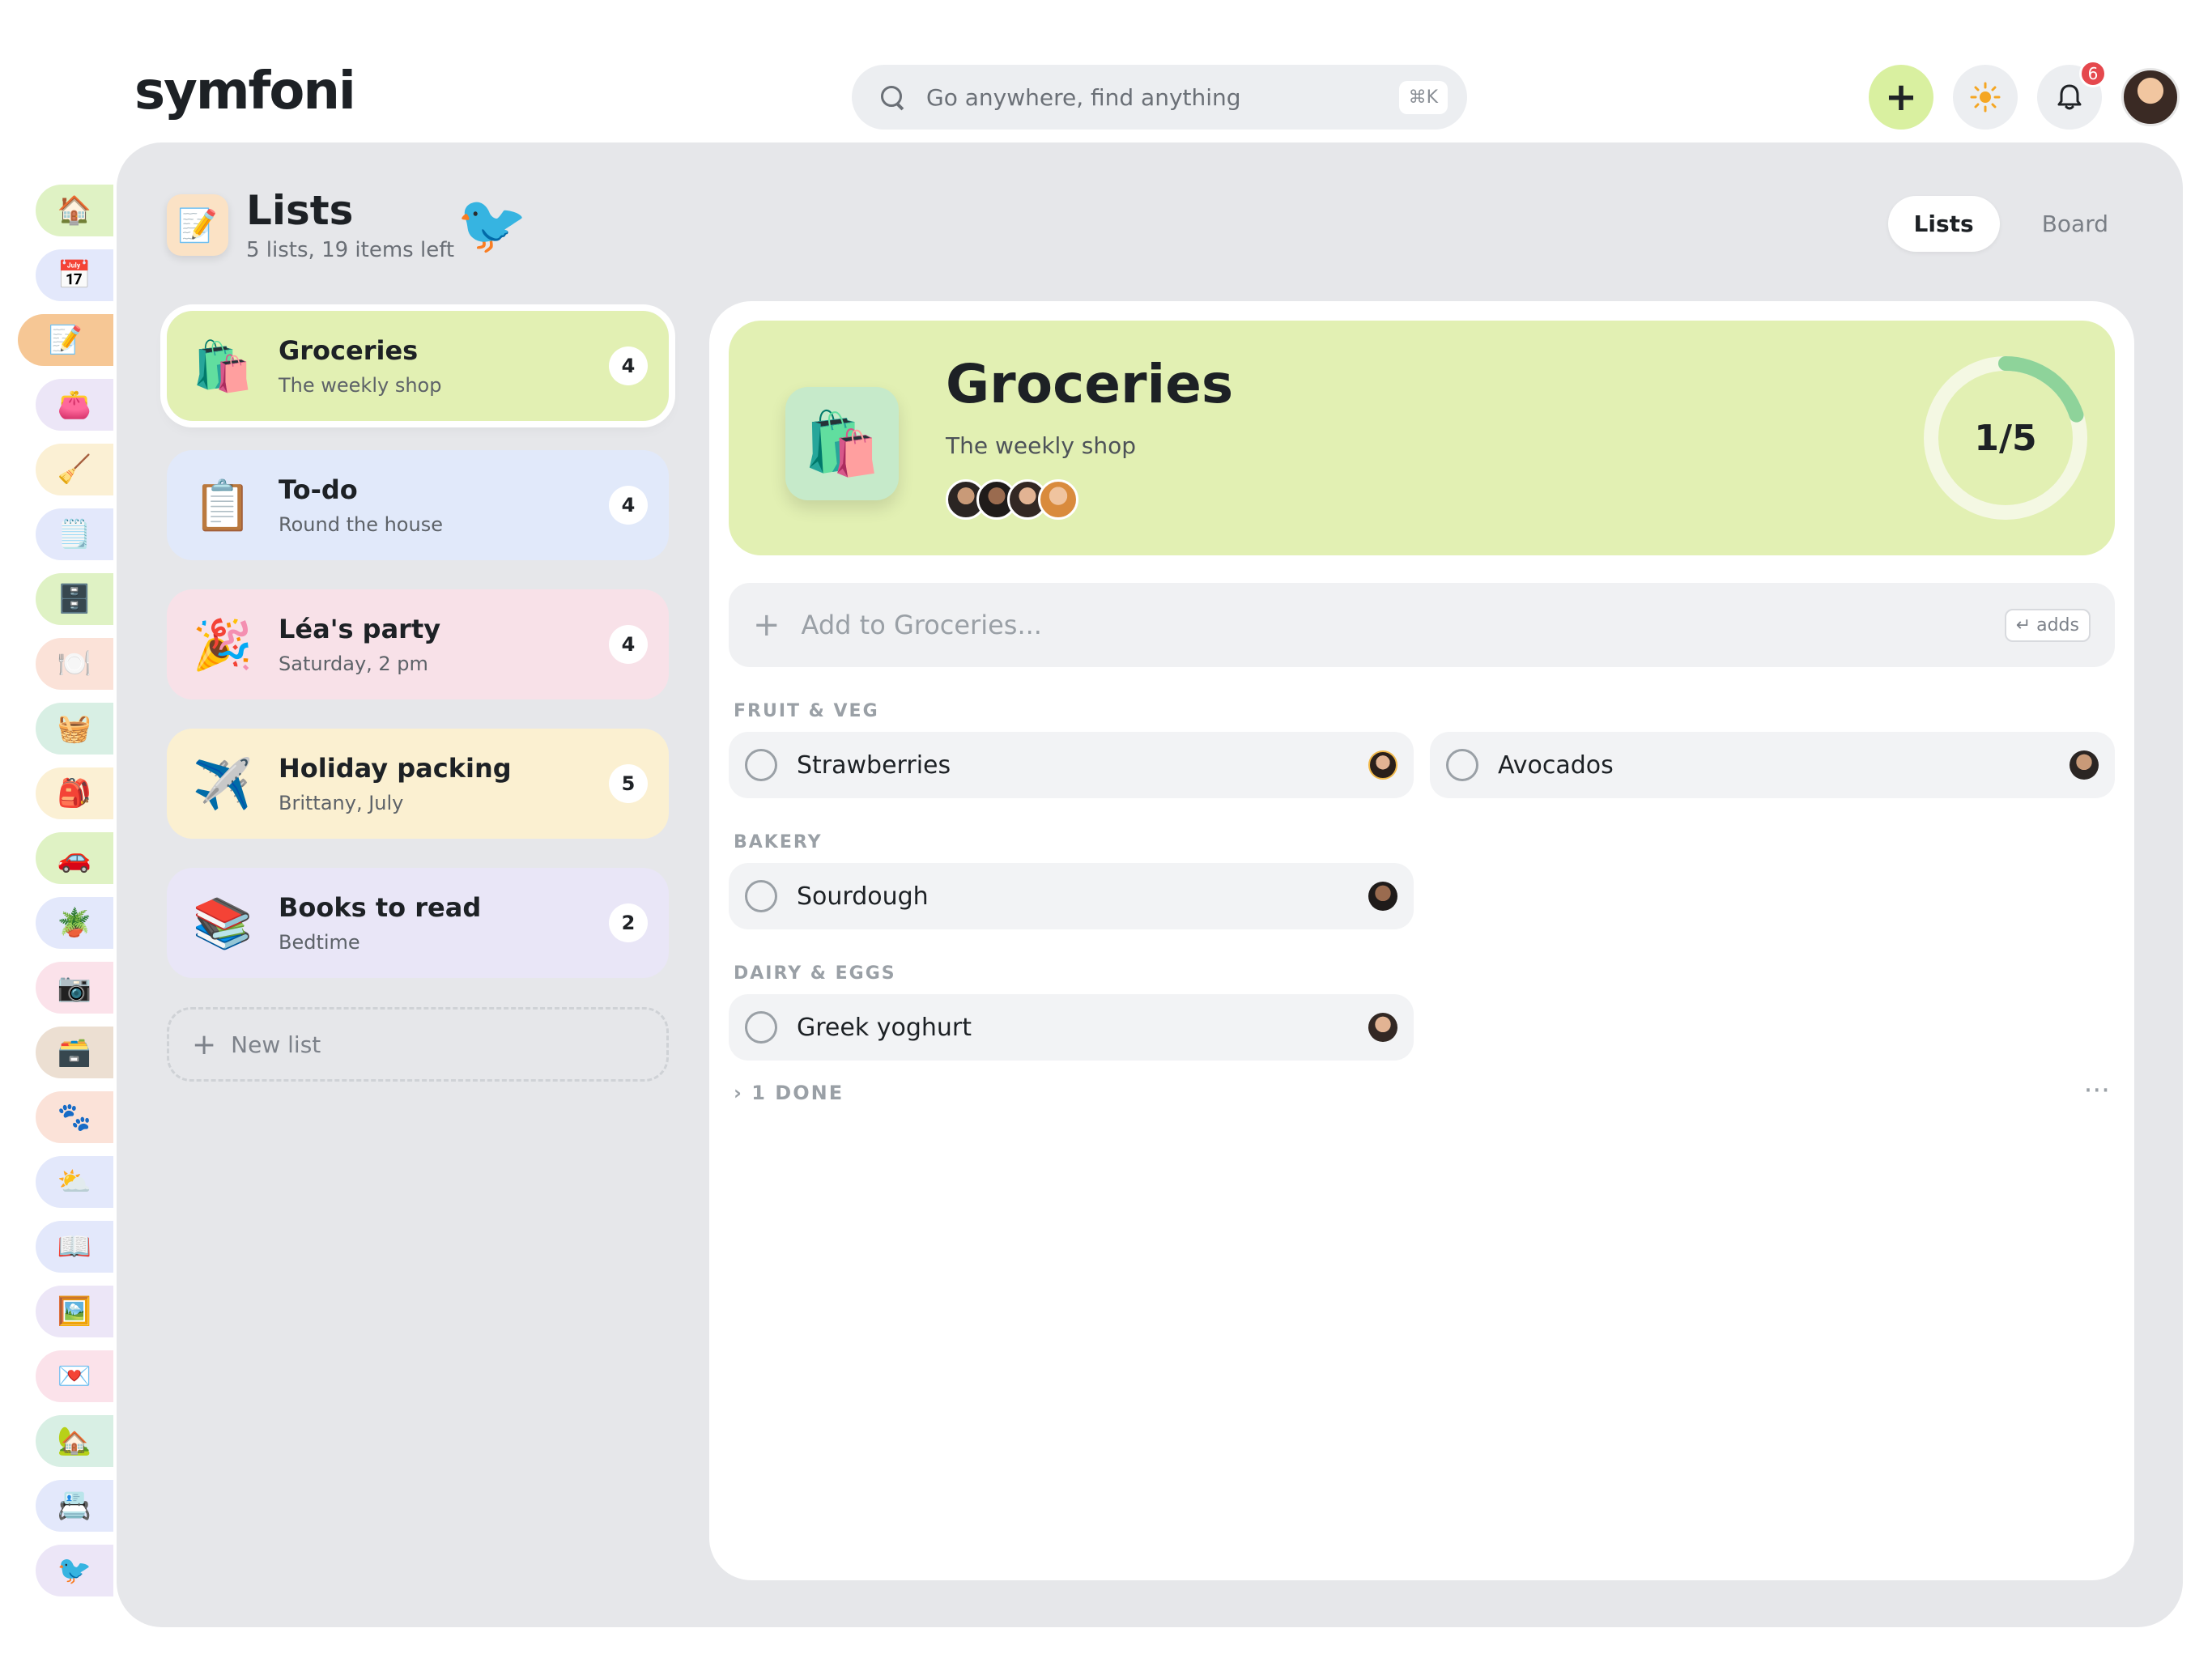 Image resolution: width=2212 pixels, height=1658 pixels. Describe the element at coordinates (198, 225) in the screenshot. I see `lists-page-icon: 📝` at that location.